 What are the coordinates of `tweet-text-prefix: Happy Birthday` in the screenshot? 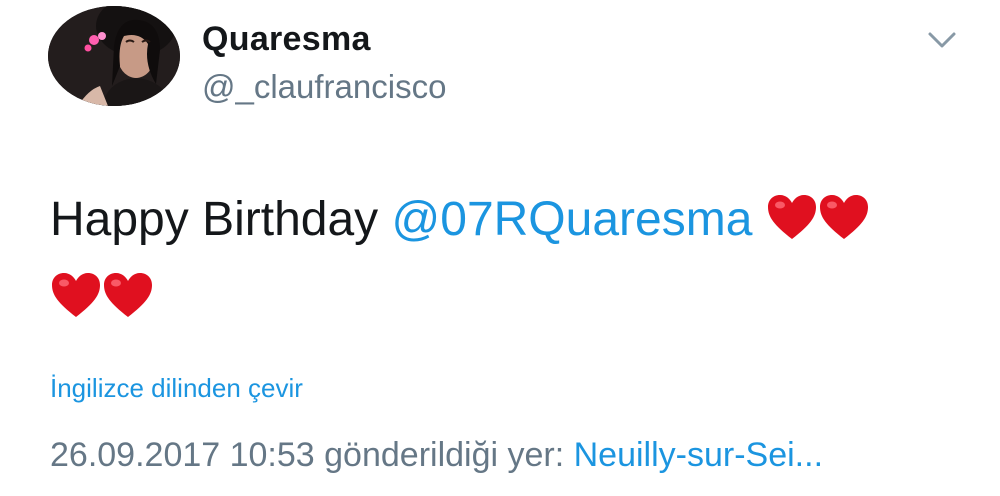 It's located at (221, 219).